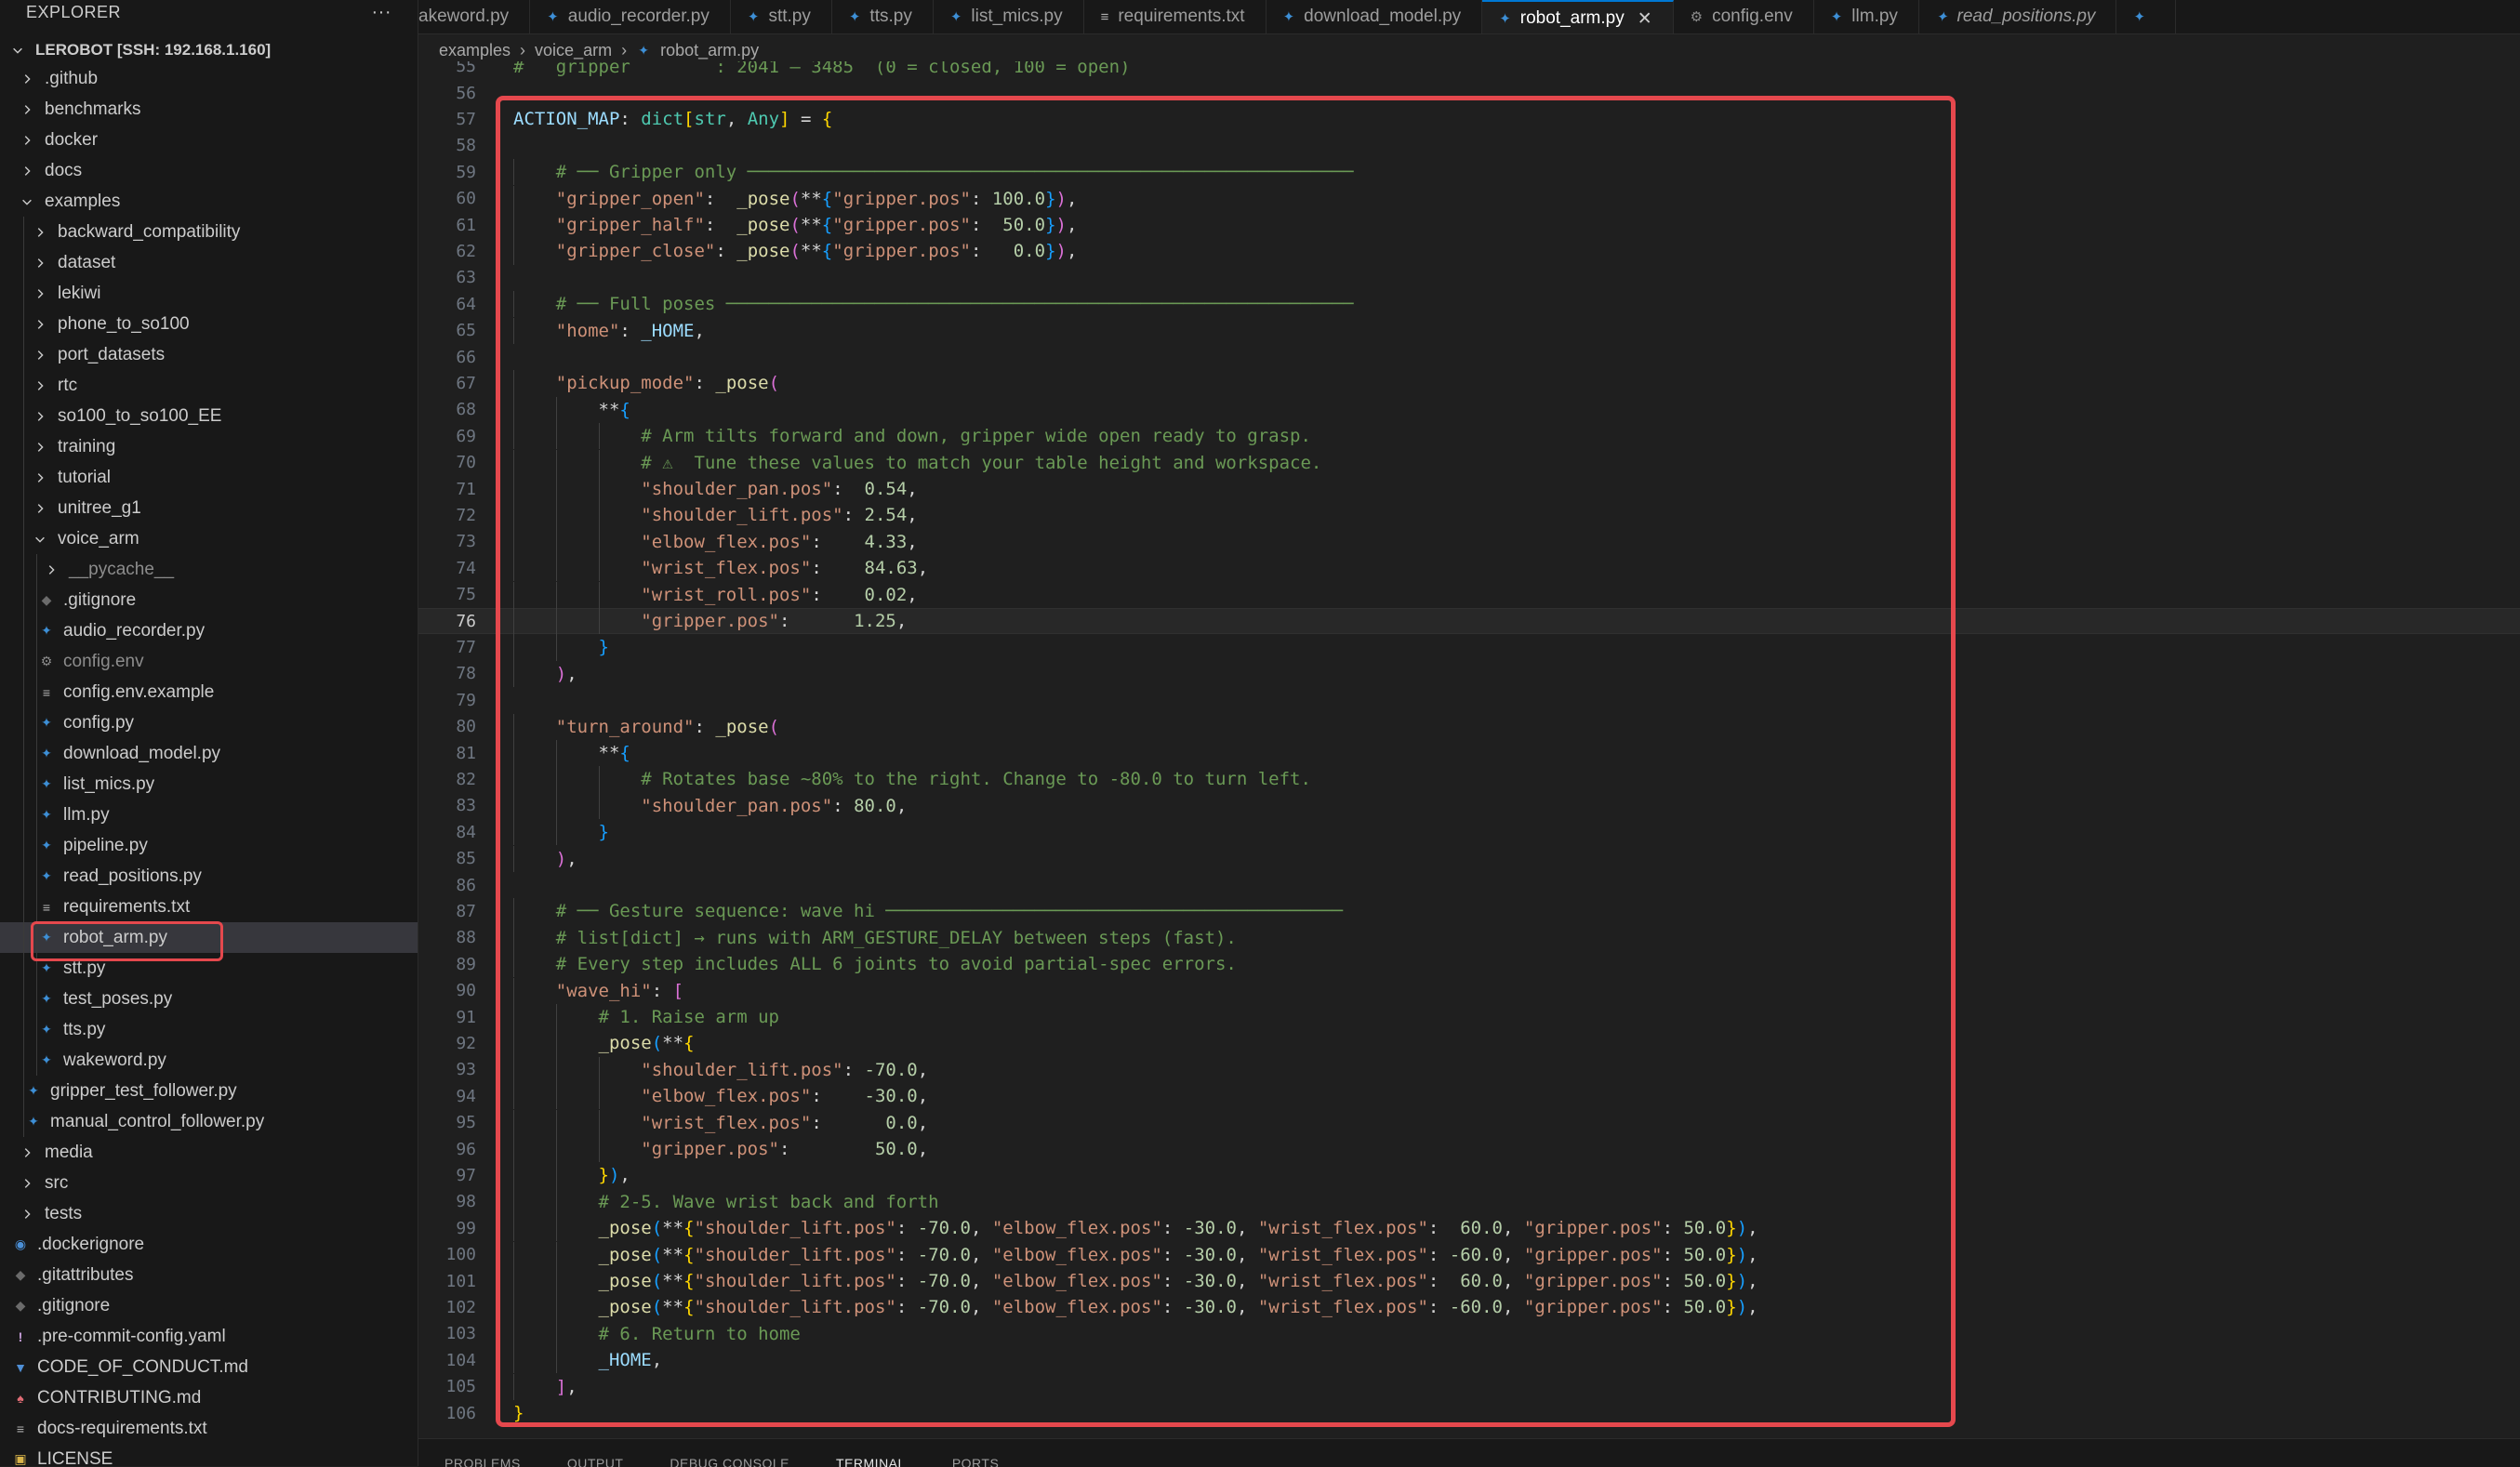 The height and width of the screenshot is (1467, 2520). I want to click on tree-item-rtc: rtc, so click(209, 386).